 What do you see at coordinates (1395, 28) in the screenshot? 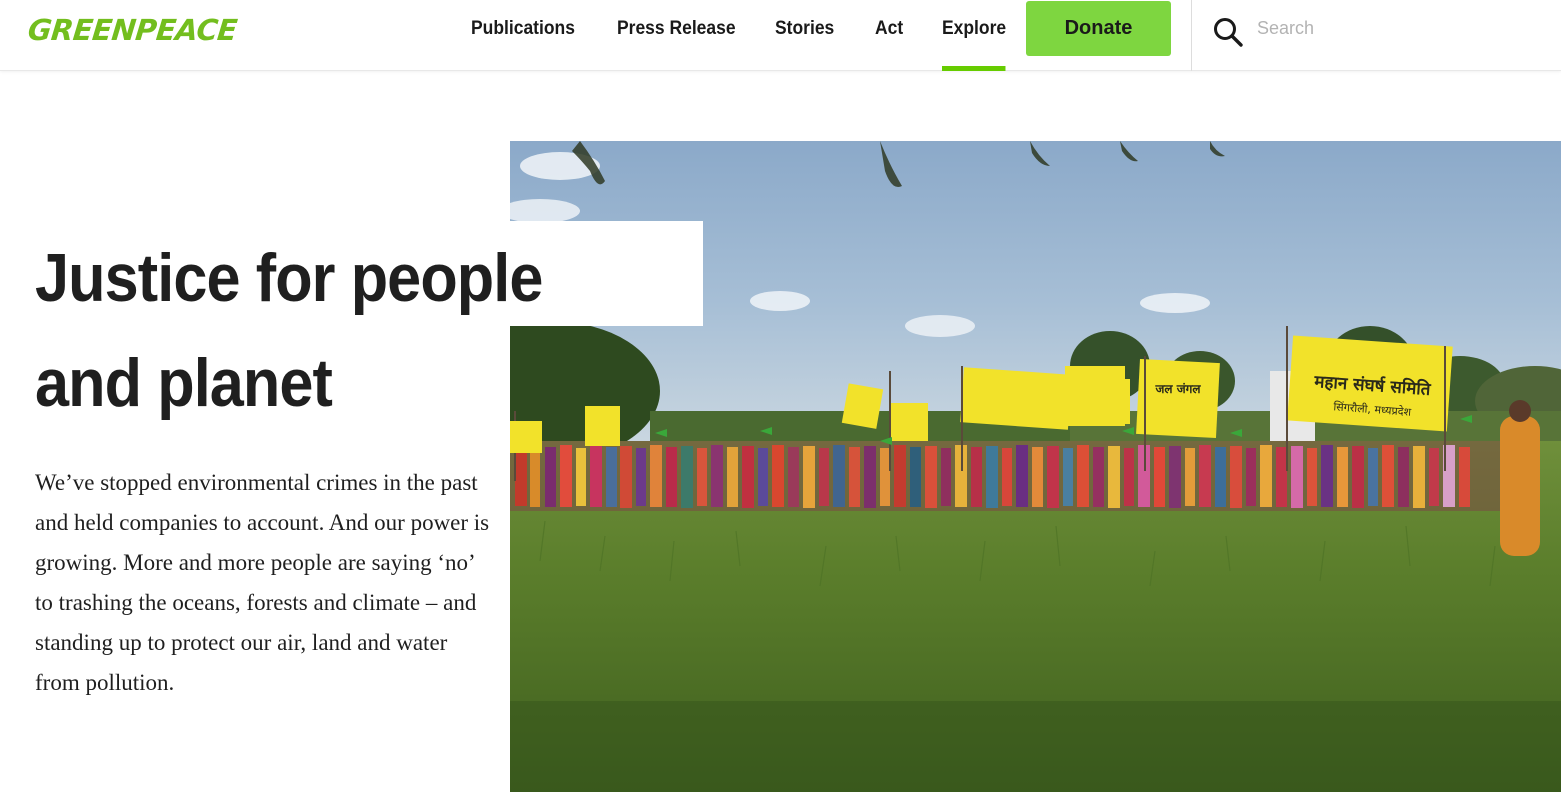
I see `search-input` at bounding box center [1395, 28].